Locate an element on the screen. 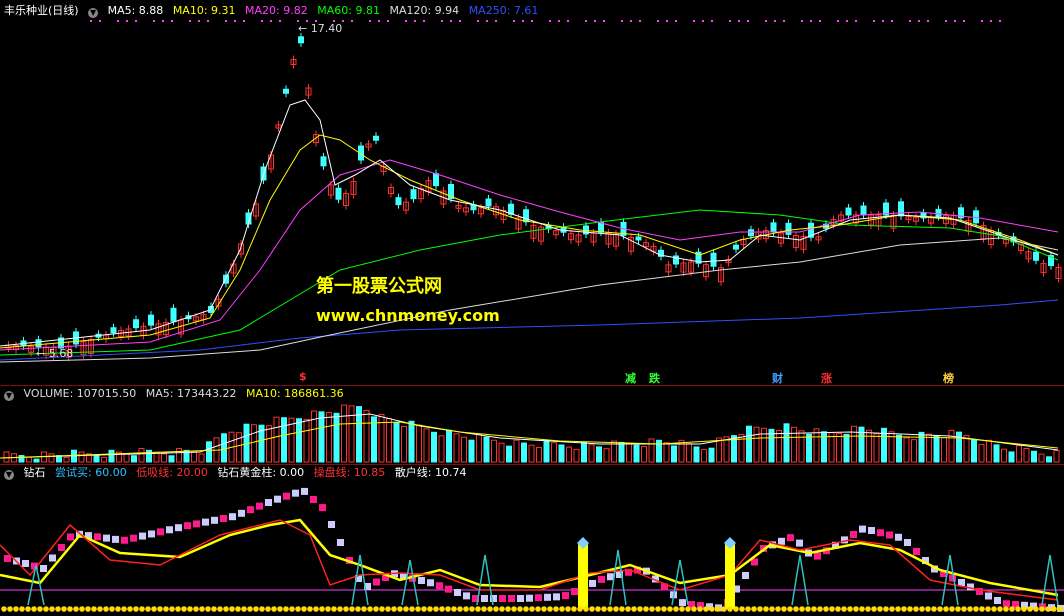 The height and width of the screenshot is (616, 1064). indicator-gold-bar: 钻石黄金柱: 0.00 is located at coordinates (261, 472).